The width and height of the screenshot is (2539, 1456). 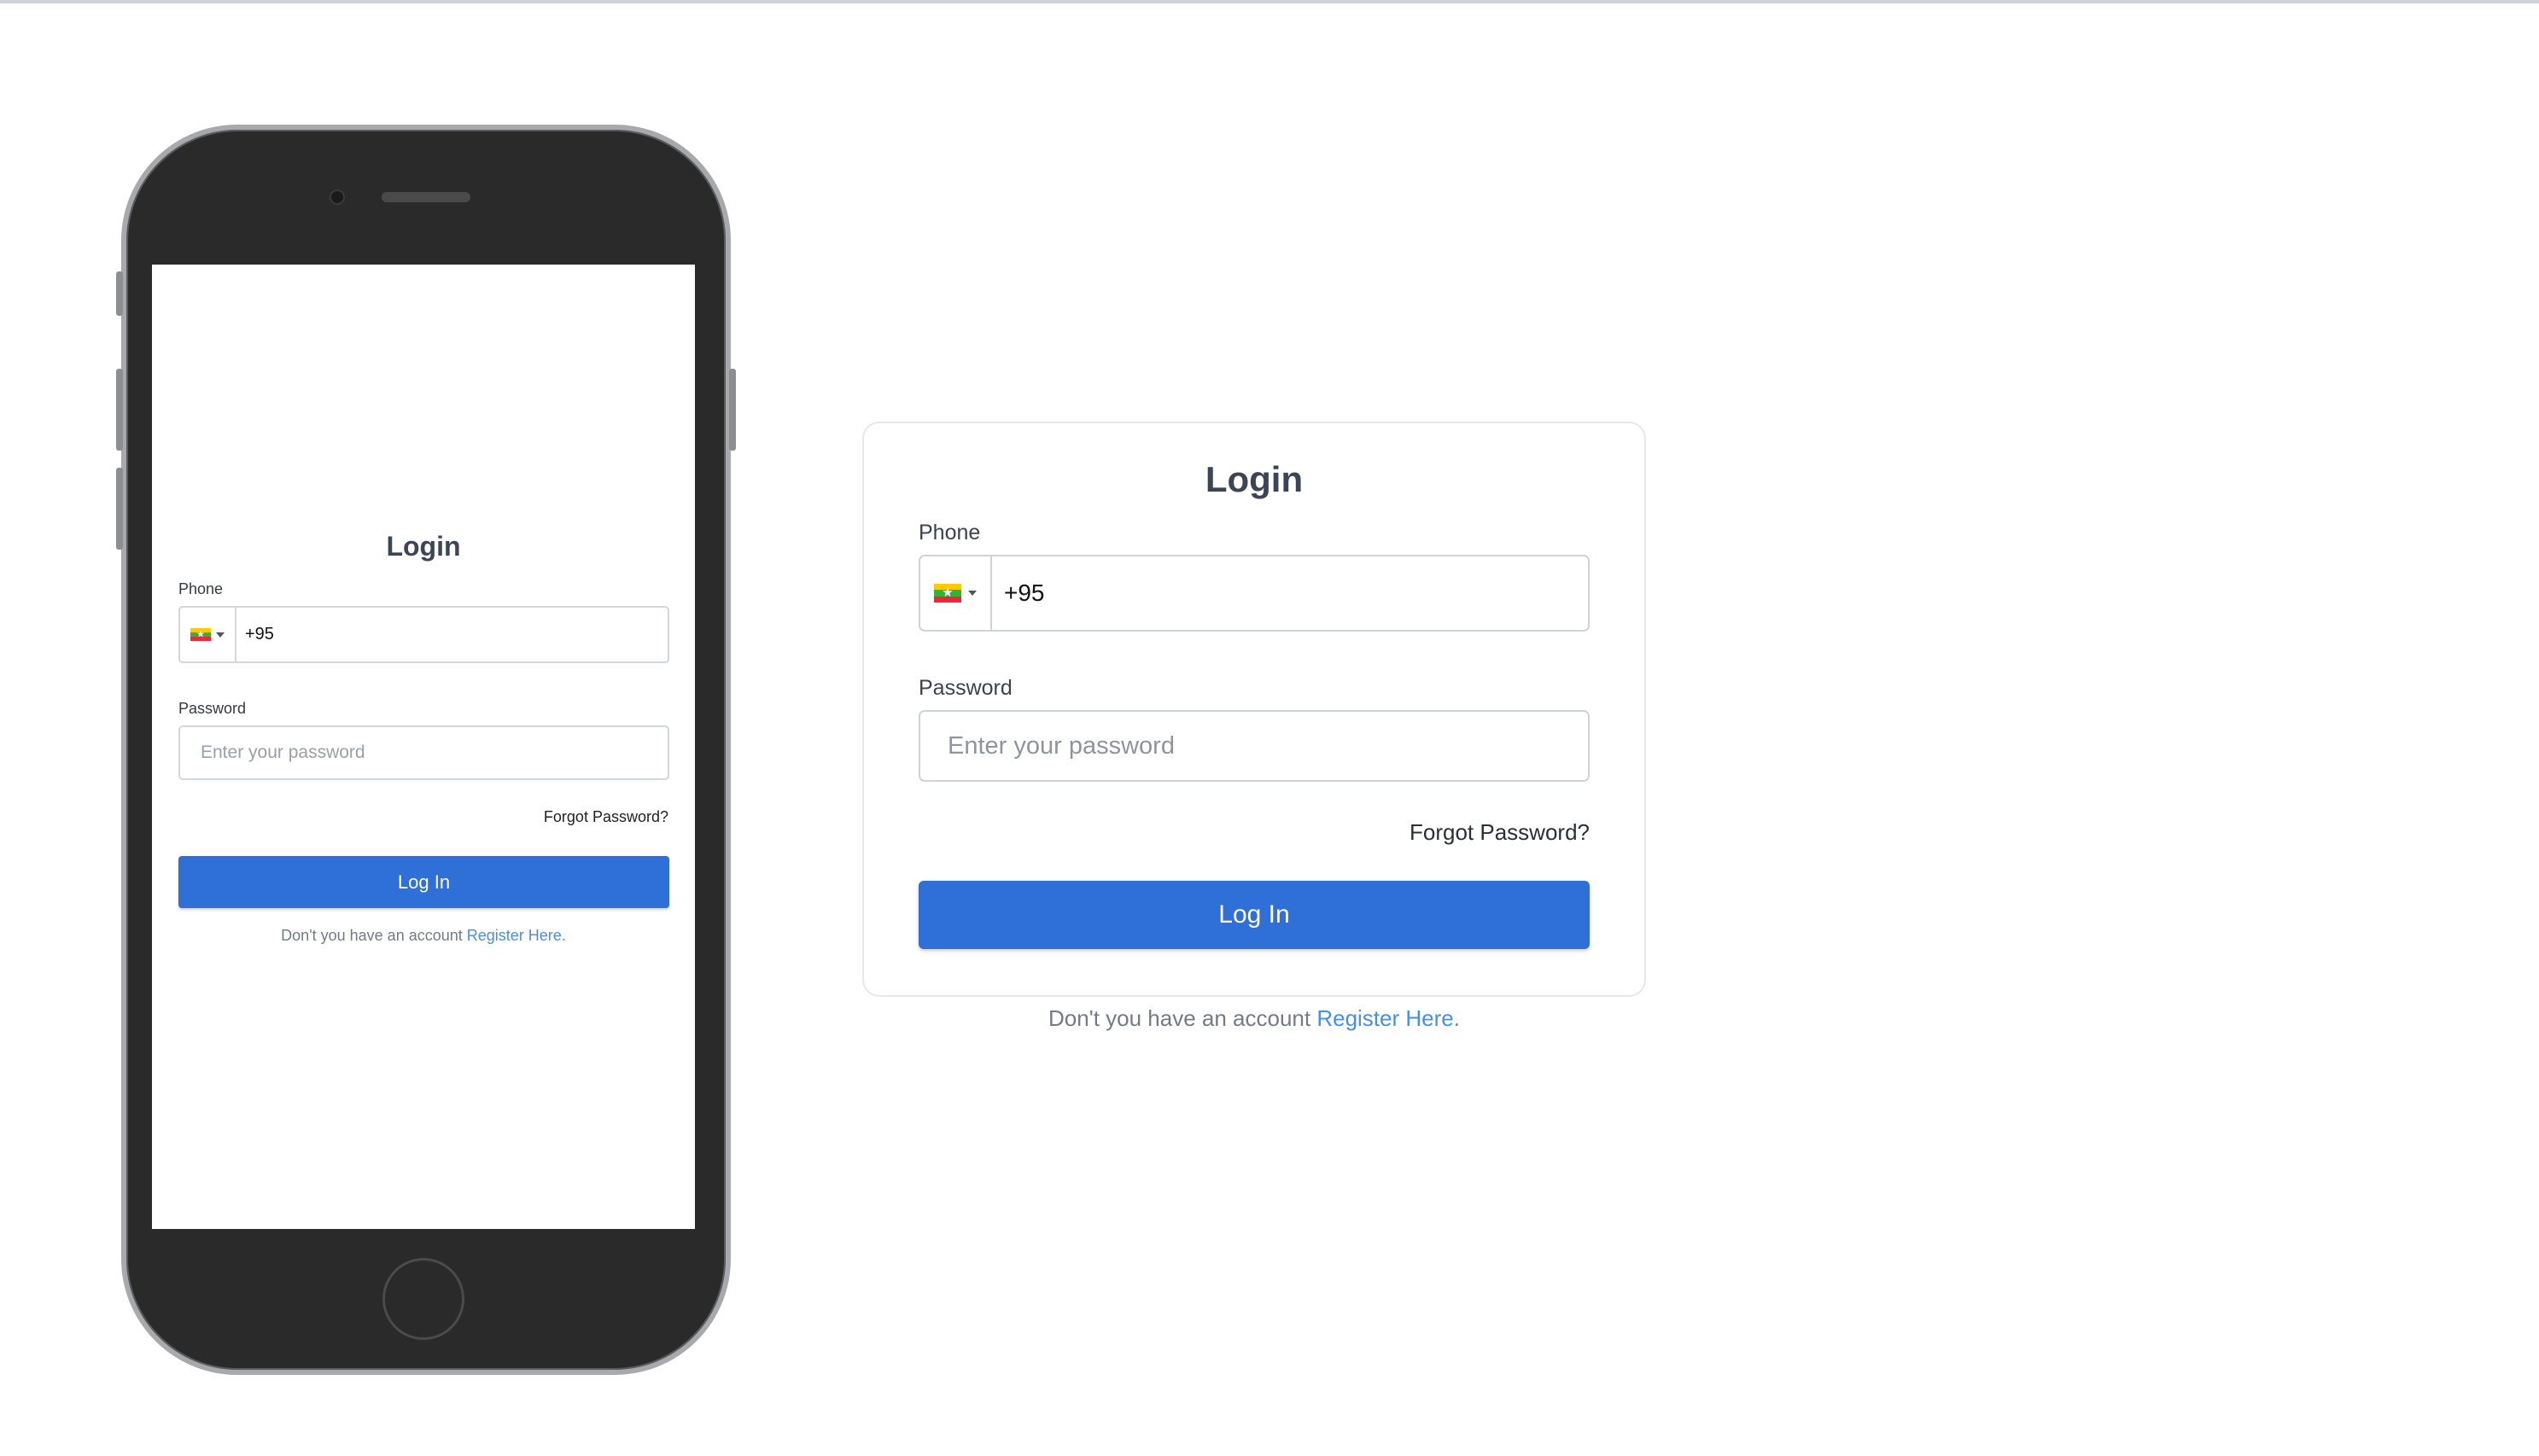 I want to click on phone-volume-up, so click(x=119, y=410).